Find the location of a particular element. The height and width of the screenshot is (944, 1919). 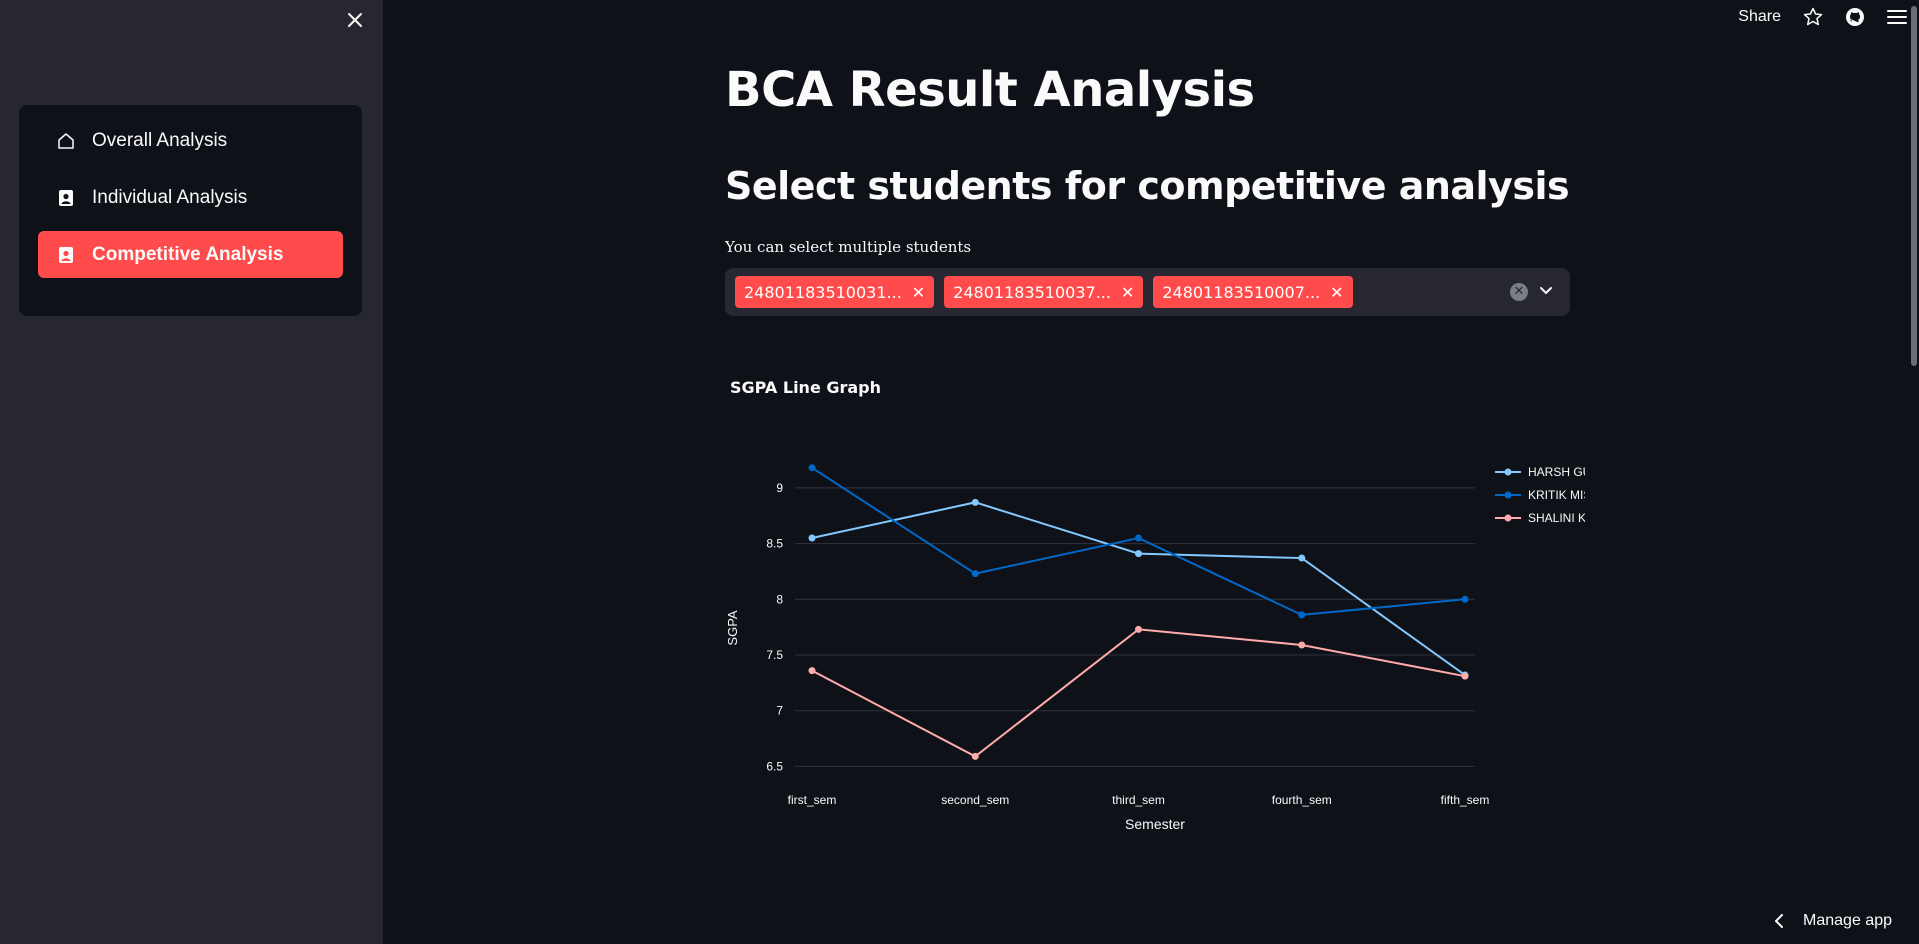

nav-item-competitive-analysis: Competitive Analysis is located at coordinates (190, 254).